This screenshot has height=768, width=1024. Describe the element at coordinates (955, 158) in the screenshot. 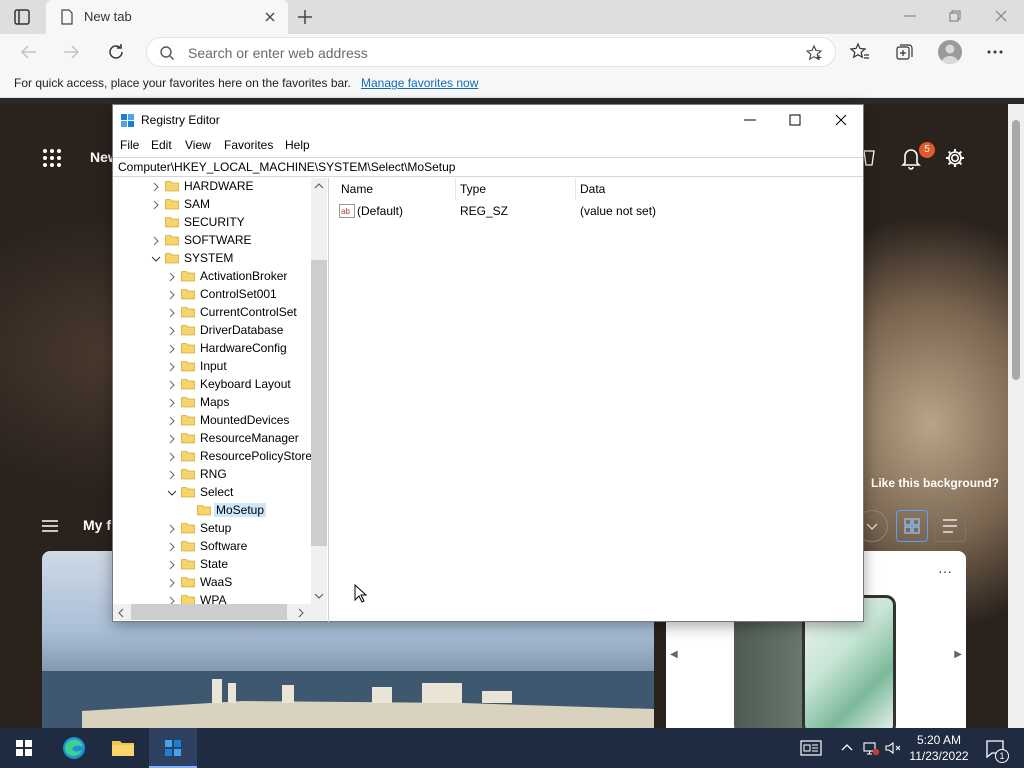

I see `settings-gear-icon` at that location.